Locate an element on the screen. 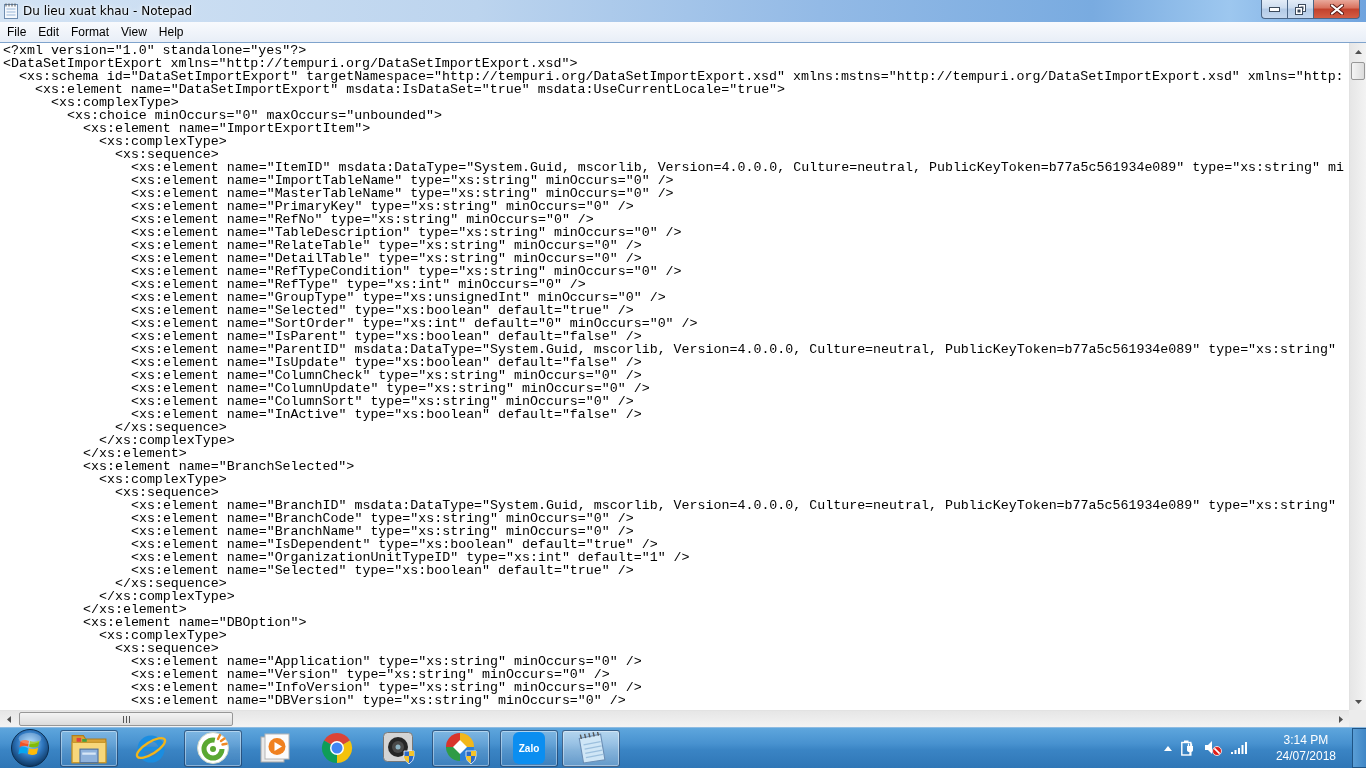  code-line: <xs:element name="InfoVersion" type="xs:string" minOccurs="0" /> is located at coordinates (386, 687).